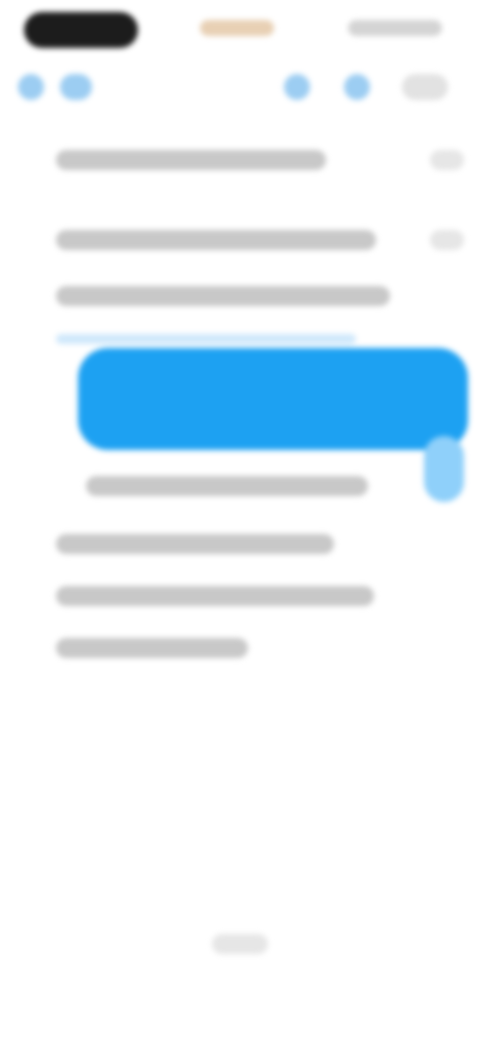 This screenshot has width=480, height=1040. Describe the element at coordinates (240, 944) in the screenshot. I see `home-indicator` at that location.